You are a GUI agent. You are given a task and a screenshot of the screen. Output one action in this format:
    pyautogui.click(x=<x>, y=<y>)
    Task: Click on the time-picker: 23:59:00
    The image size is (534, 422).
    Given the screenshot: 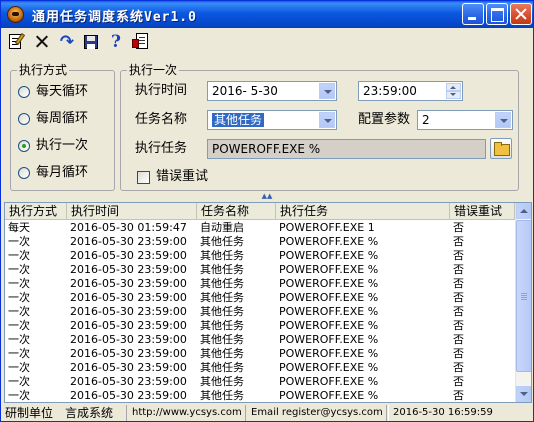 What is the action you would take?
    pyautogui.click(x=410, y=91)
    